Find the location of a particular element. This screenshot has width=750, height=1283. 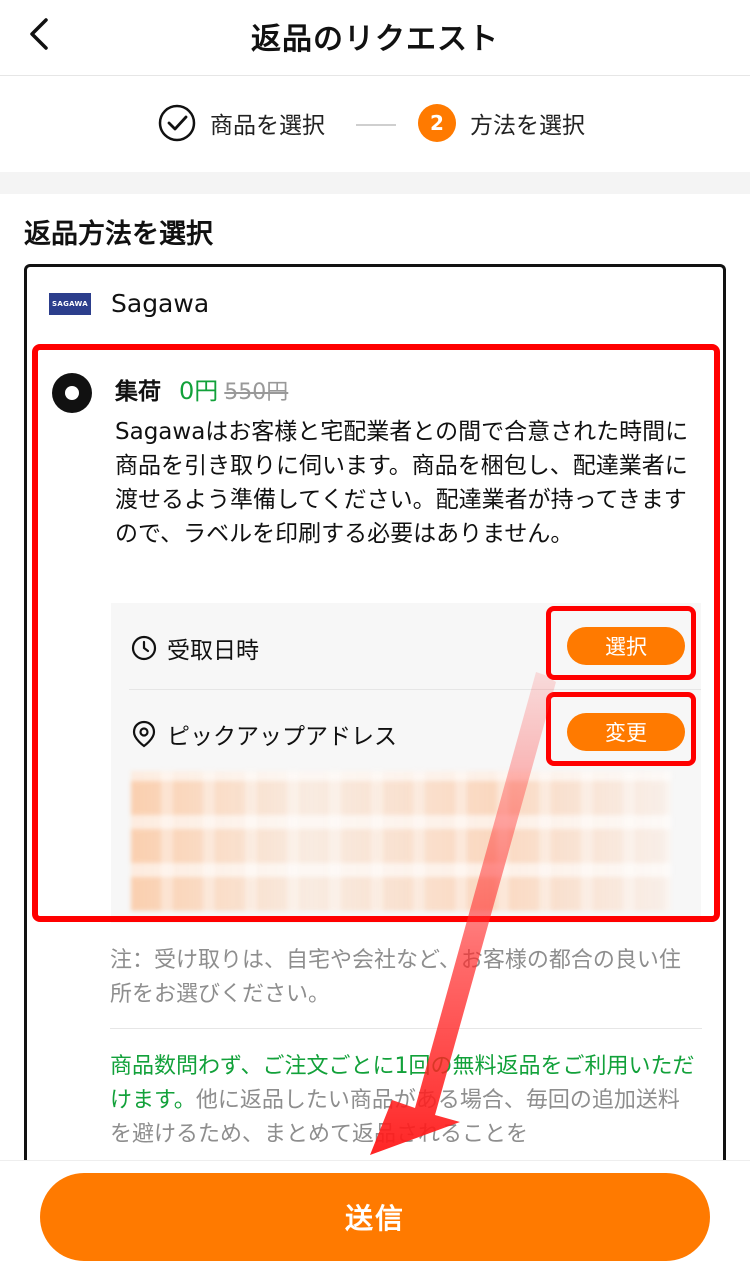

sagawa-logo: SAGAWA is located at coordinates (70, 303).